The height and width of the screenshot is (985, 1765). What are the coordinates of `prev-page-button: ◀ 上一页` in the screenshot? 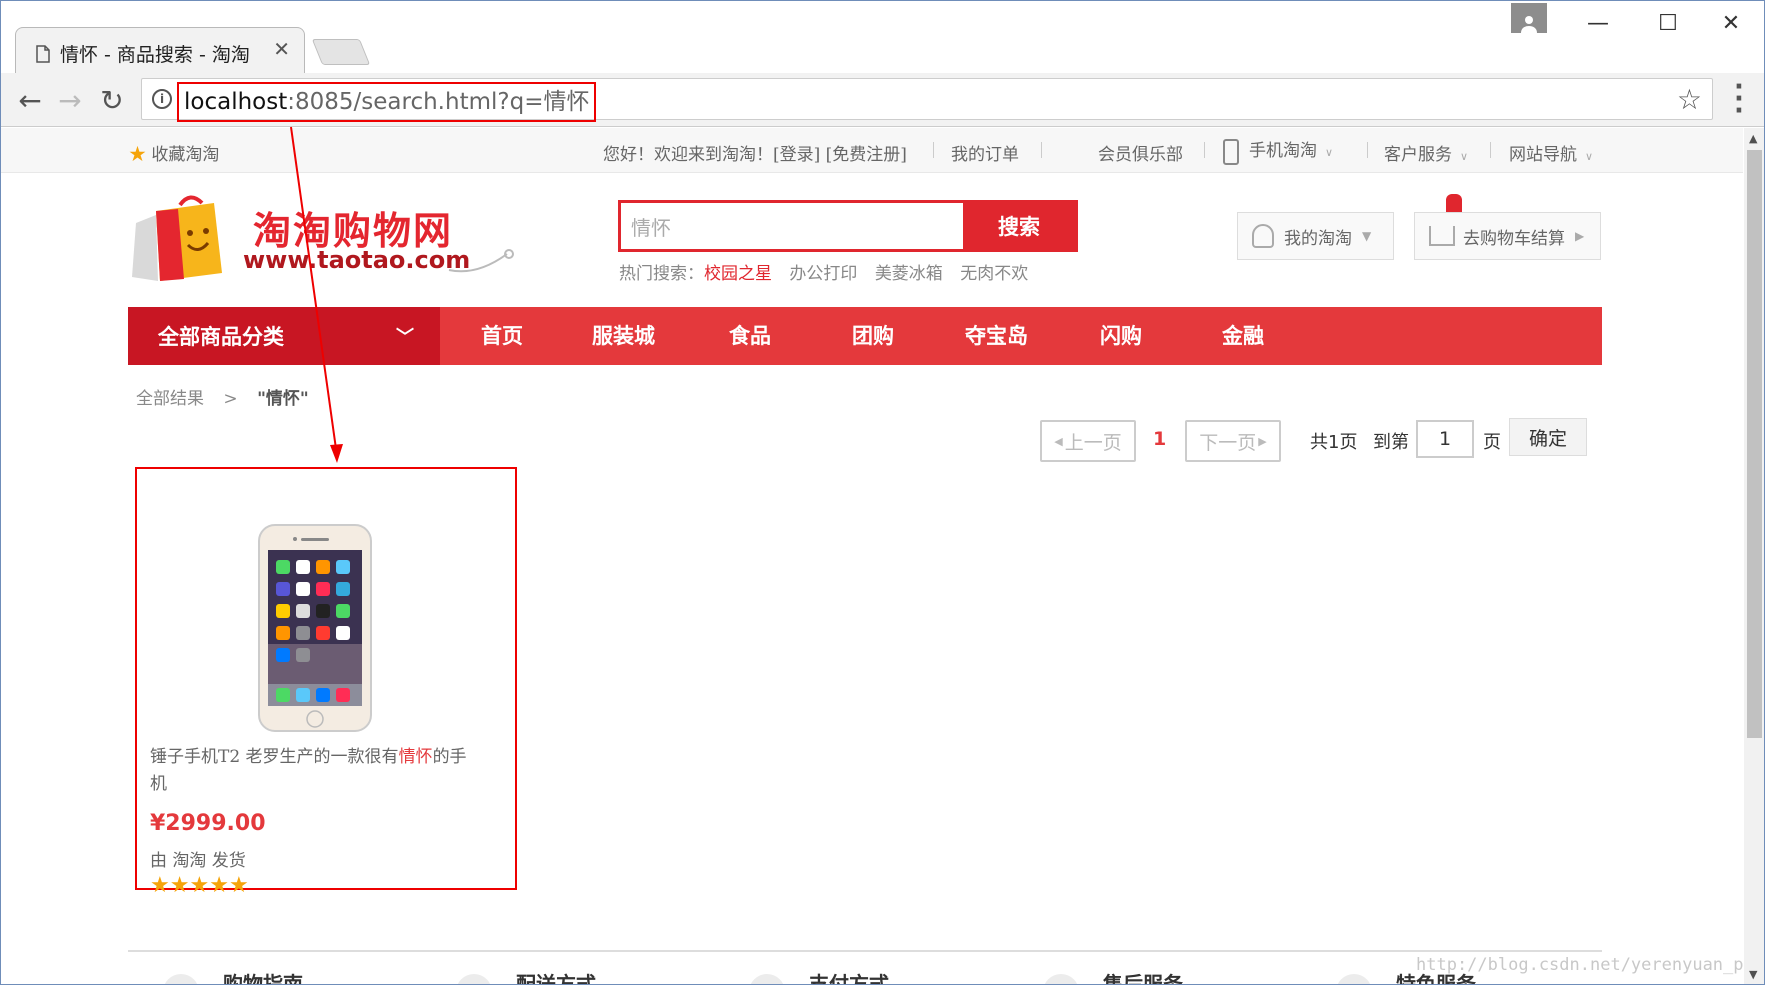 It's located at (1088, 441).